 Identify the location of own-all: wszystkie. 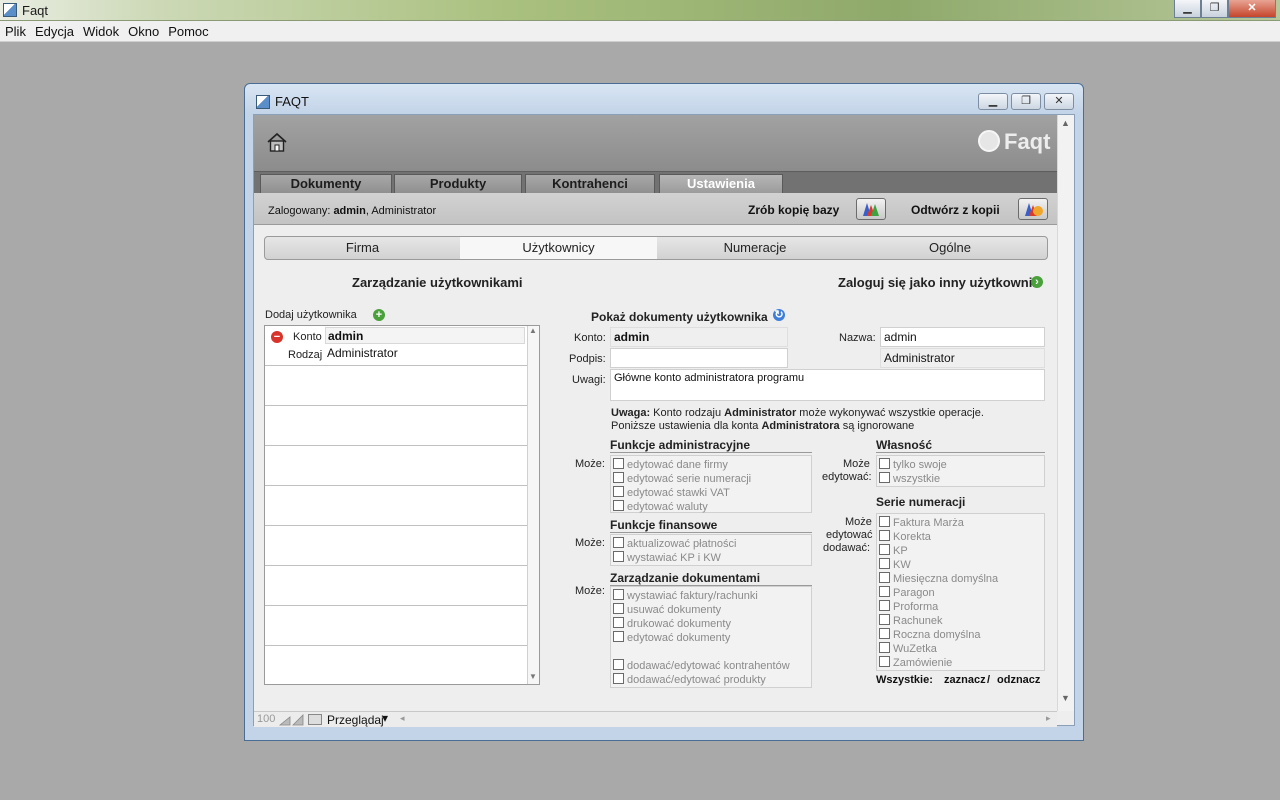
(979, 479).